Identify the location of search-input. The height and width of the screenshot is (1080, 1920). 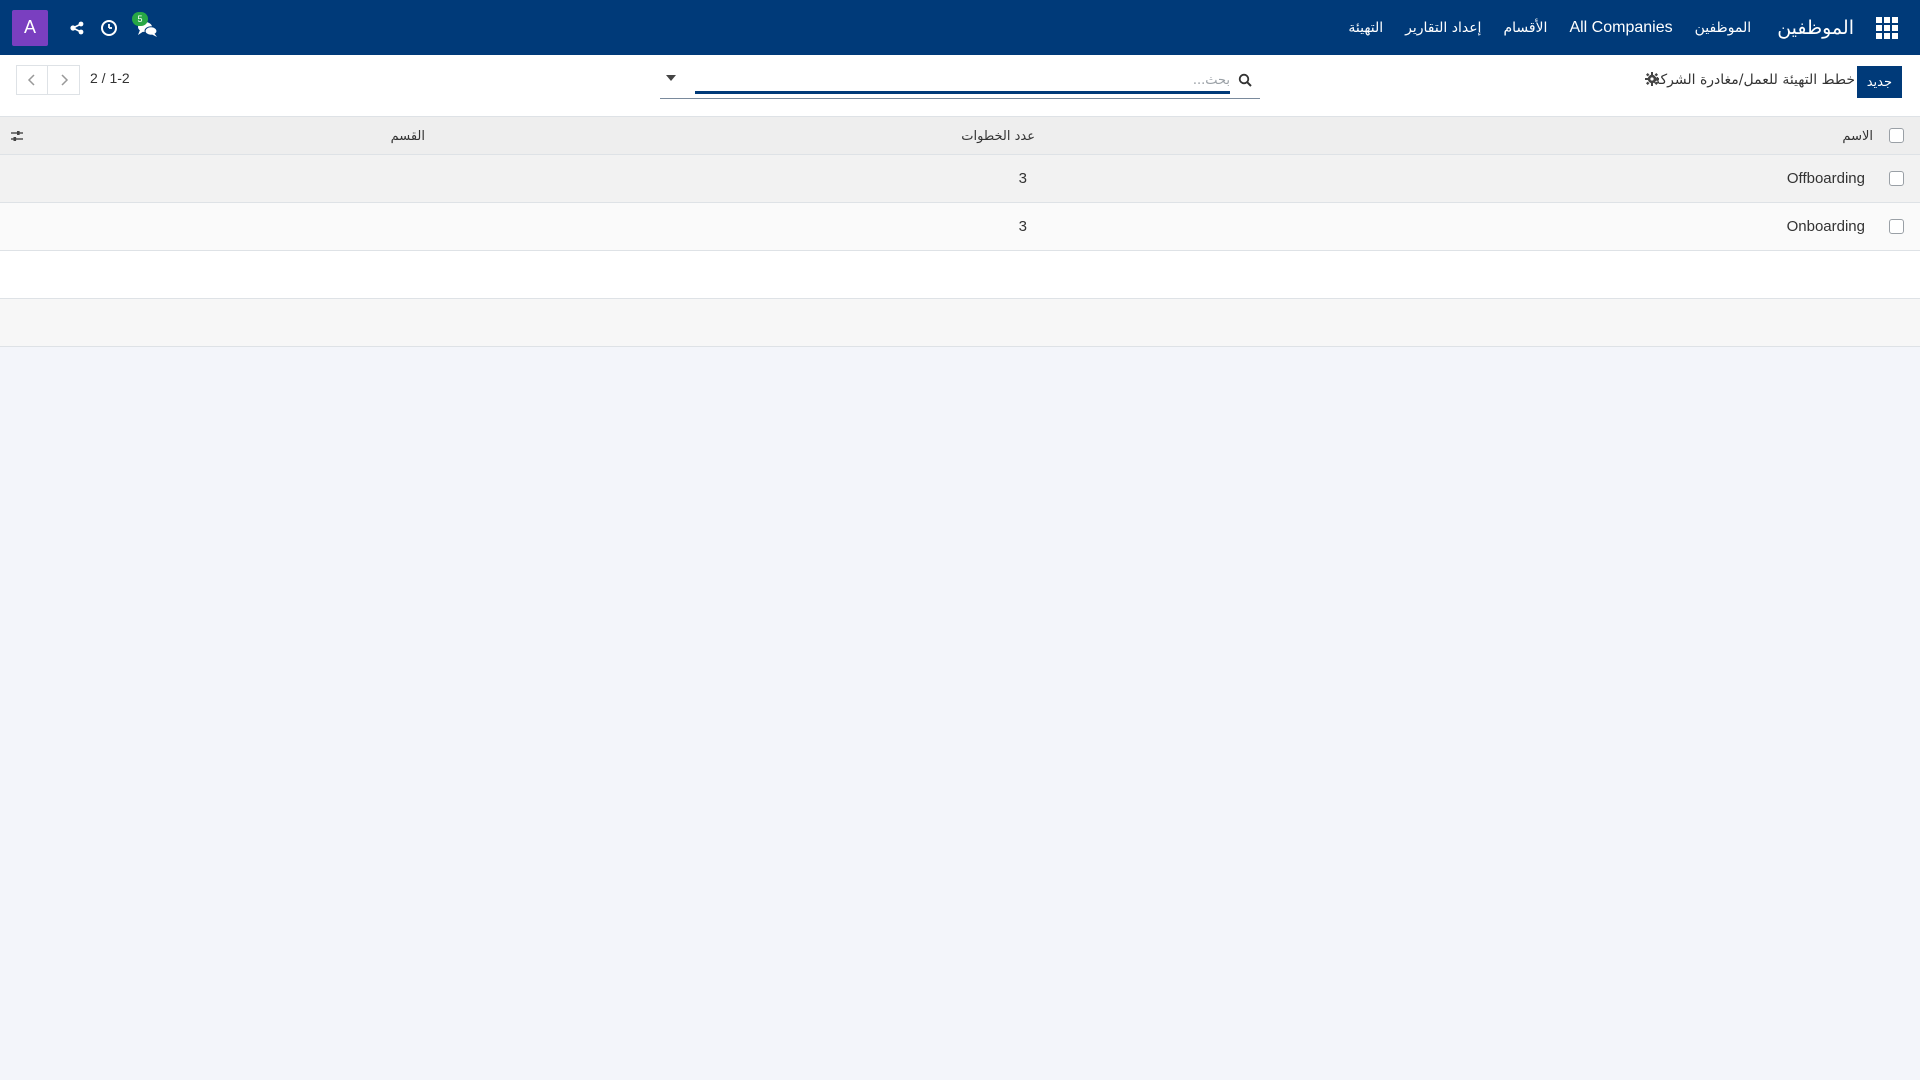
(963, 80).